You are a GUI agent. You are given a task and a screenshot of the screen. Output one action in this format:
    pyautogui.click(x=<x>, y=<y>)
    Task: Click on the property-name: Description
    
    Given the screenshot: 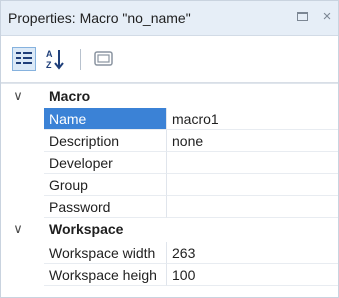 What is the action you would take?
    pyautogui.click(x=105, y=141)
    